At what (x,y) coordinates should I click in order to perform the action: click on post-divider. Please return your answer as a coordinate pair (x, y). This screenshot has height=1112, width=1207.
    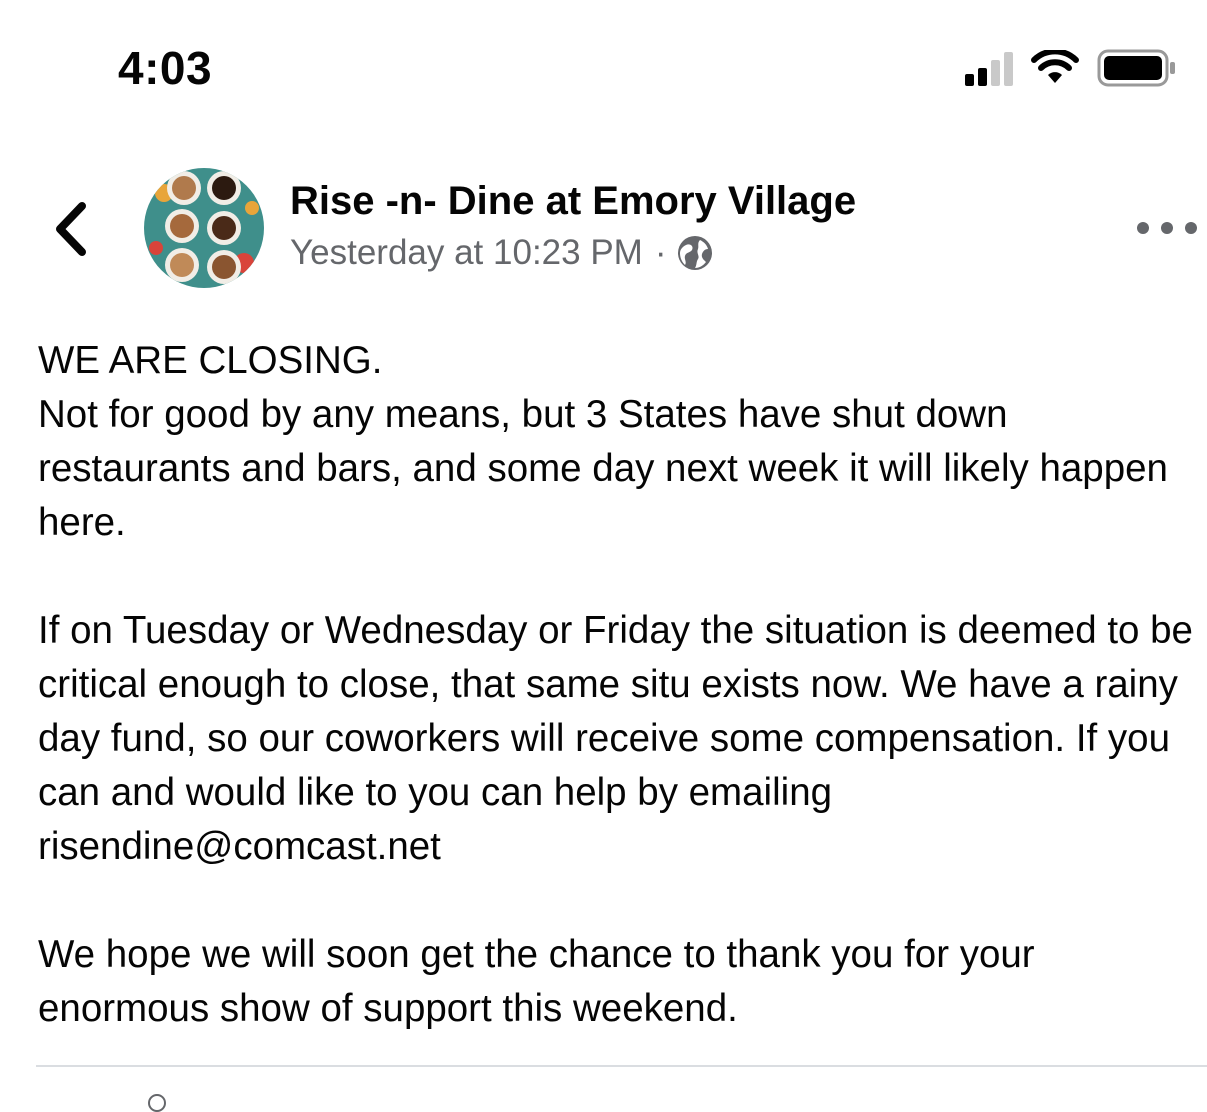
    Looking at the image, I should click on (621, 1066).